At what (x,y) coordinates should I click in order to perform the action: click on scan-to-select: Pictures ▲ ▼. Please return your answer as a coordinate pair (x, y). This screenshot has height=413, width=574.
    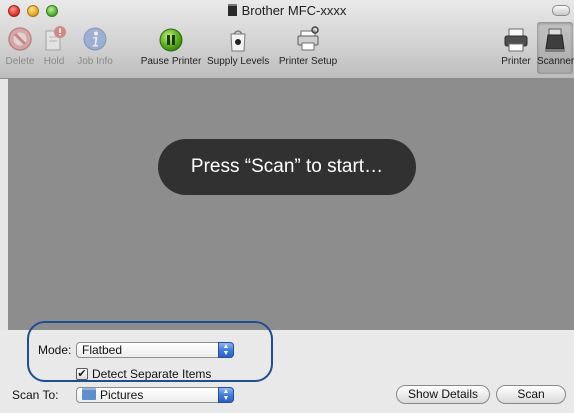
    Looking at the image, I should click on (155, 395).